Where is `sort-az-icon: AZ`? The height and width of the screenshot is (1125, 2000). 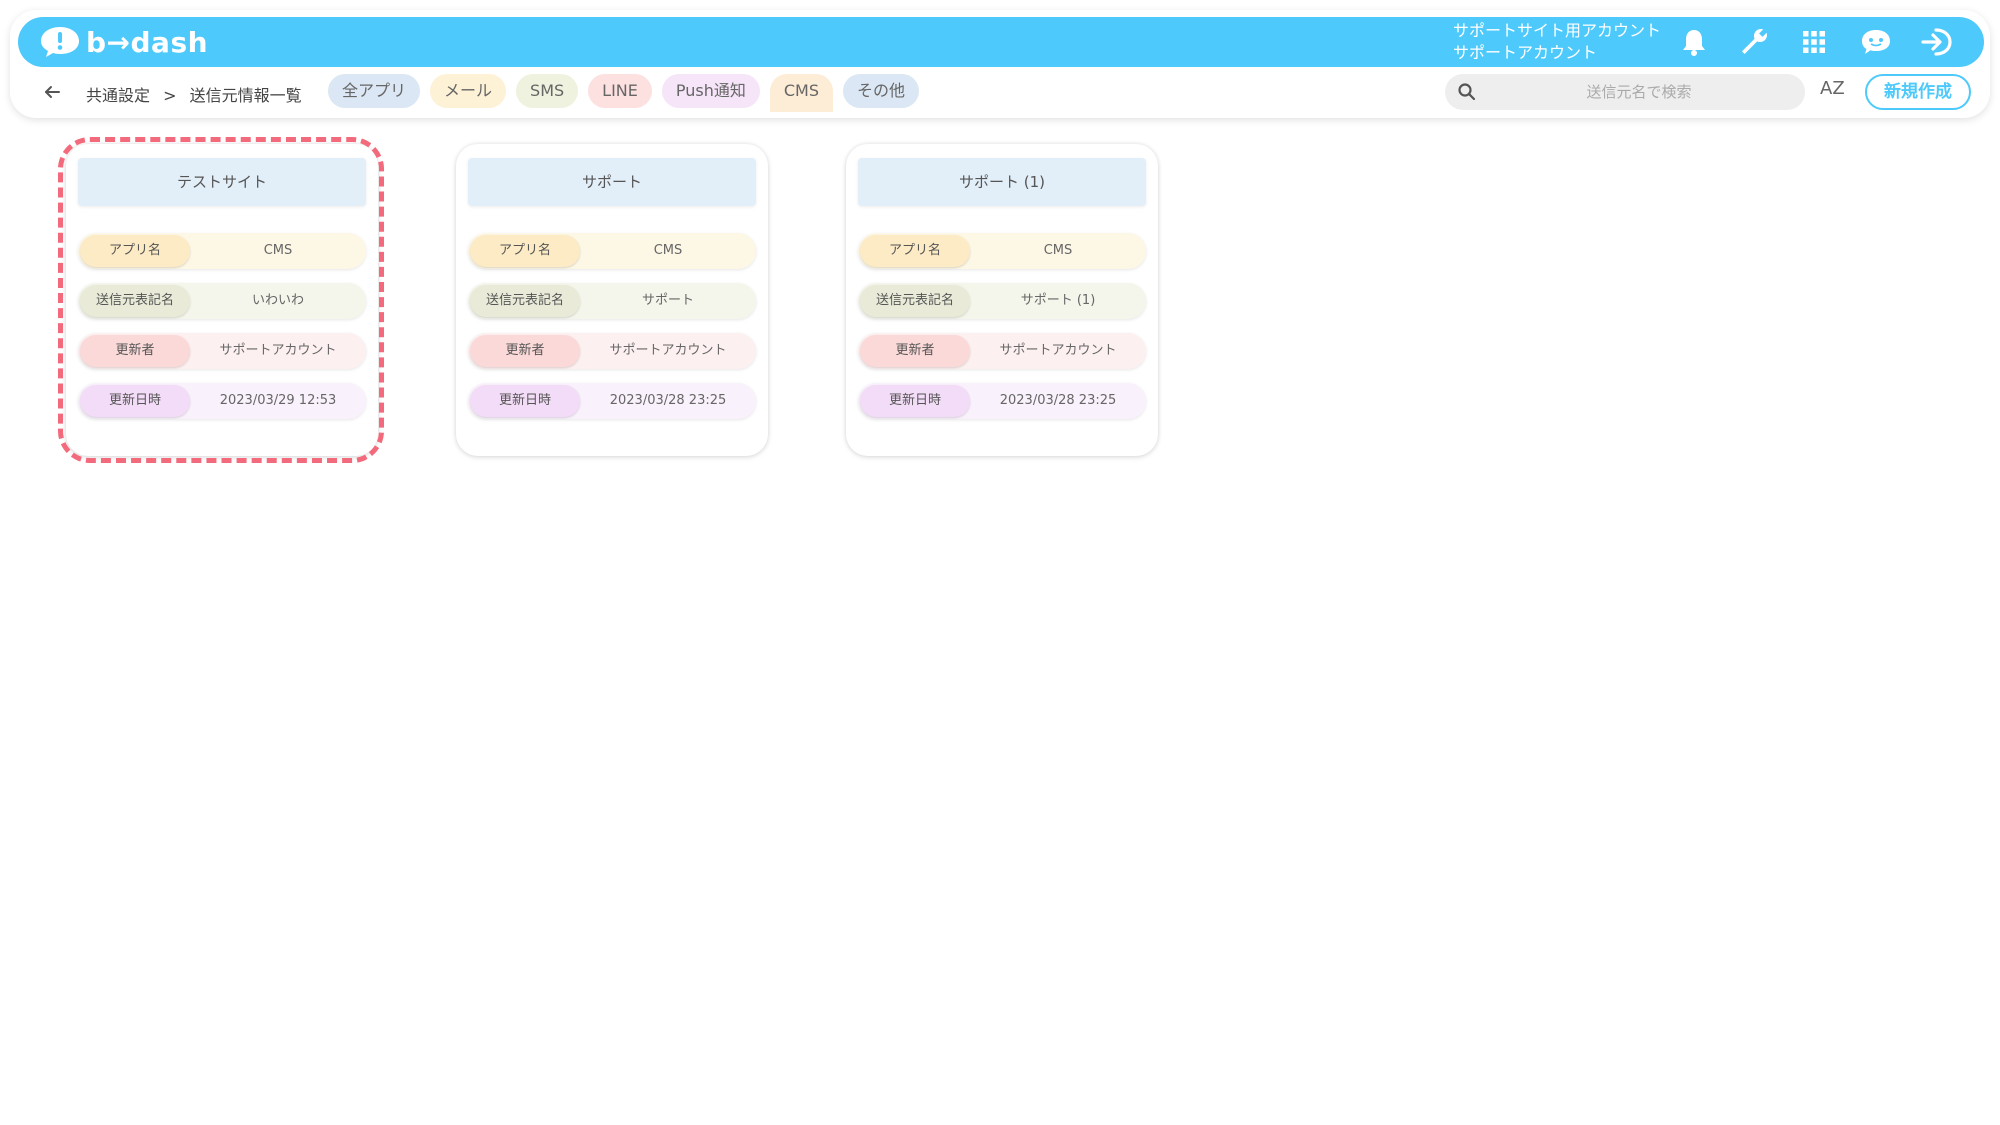 sort-az-icon: AZ is located at coordinates (1832, 88).